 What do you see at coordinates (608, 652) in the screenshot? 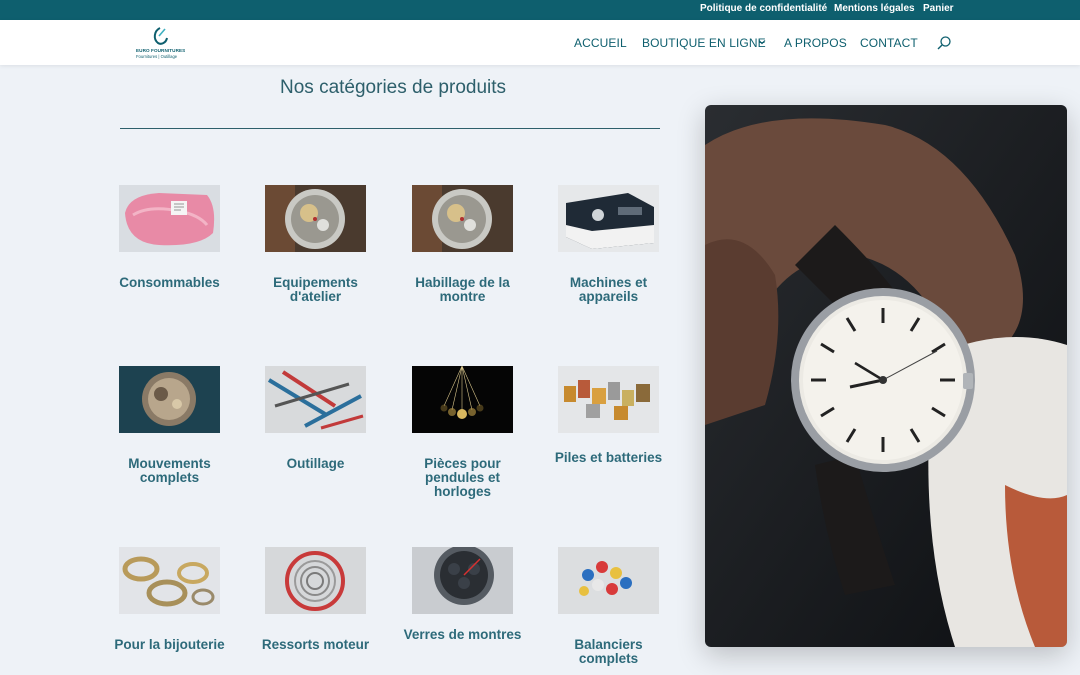
I see `category-label: Balanciers complets` at bounding box center [608, 652].